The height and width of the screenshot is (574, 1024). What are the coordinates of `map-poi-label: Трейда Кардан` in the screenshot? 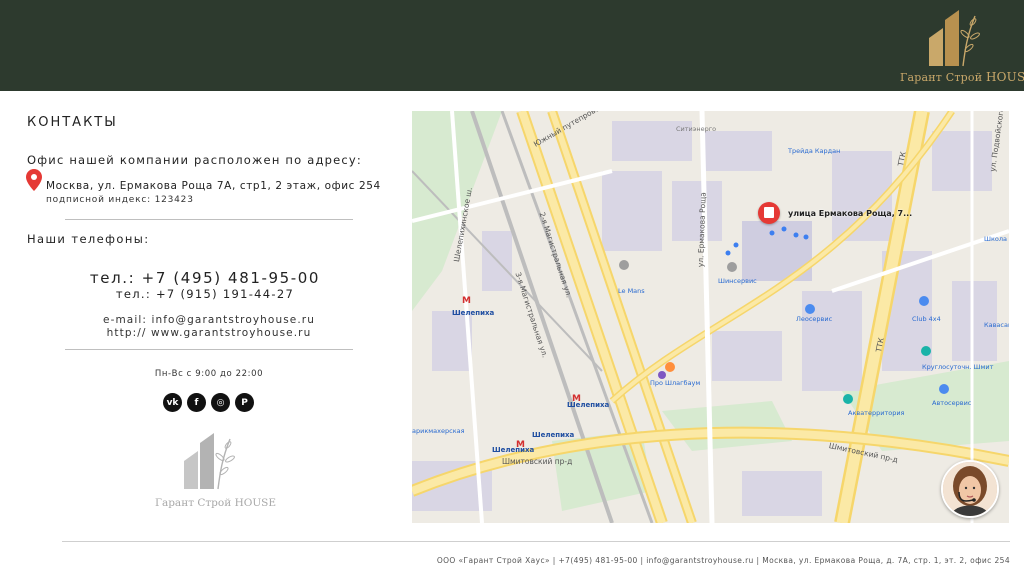 It's located at (814, 151).